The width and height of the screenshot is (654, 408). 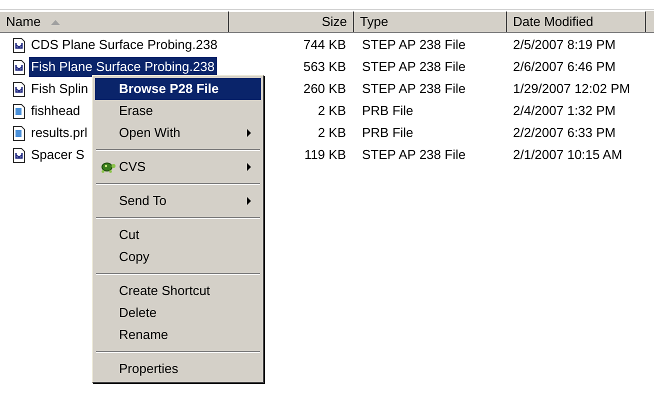 I want to click on menu-item: Rename, so click(x=178, y=335).